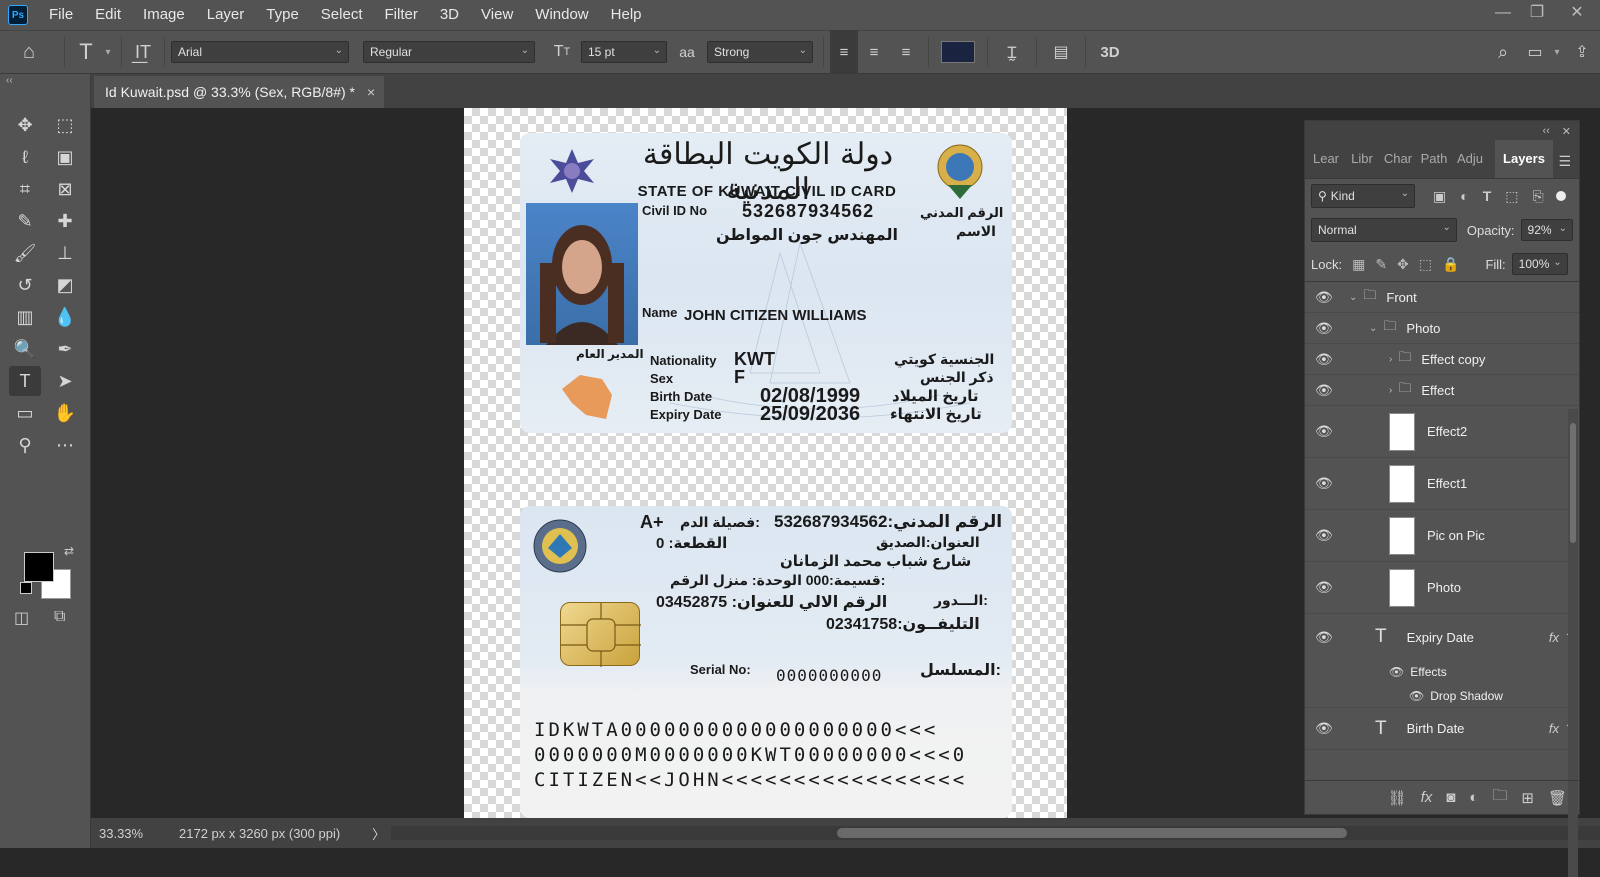 This screenshot has width=1600, height=877. What do you see at coordinates (1012, 52) in the screenshot?
I see `warp-text-icon: Ɪ̰` at bounding box center [1012, 52].